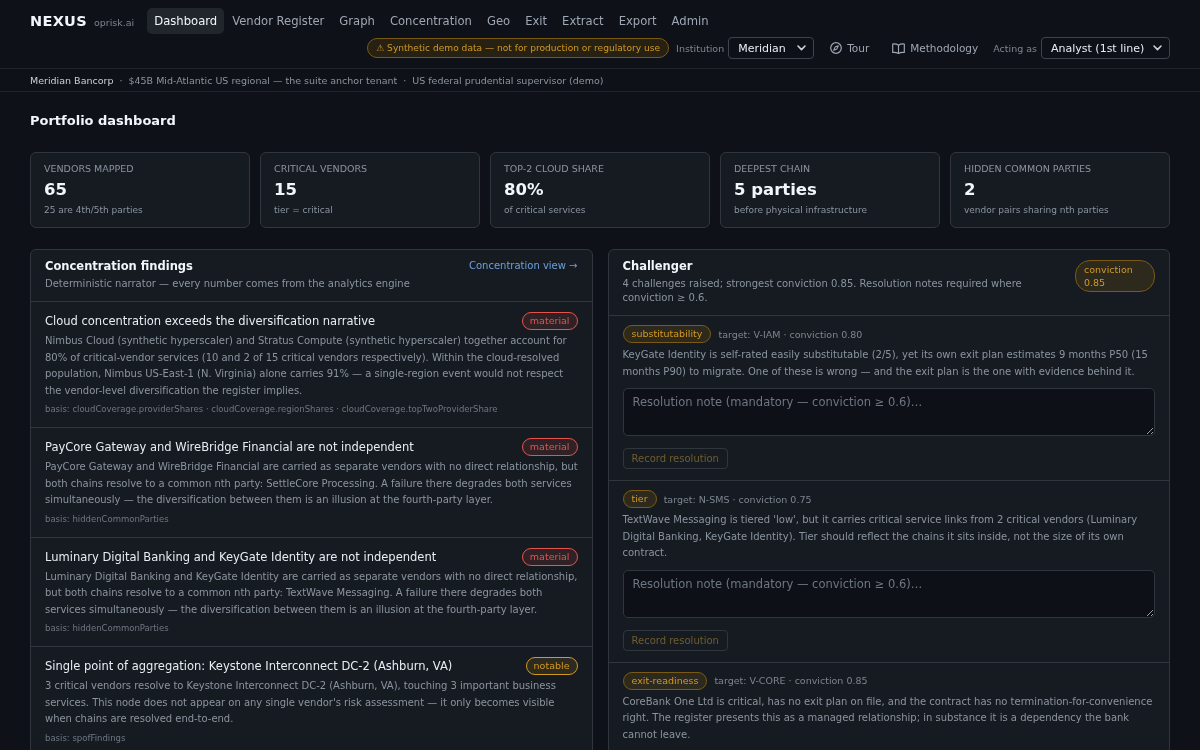 This screenshot has height=750, width=1200. Describe the element at coordinates (536, 21) in the screenshot. I see `nav-tab: Exit` at that location.